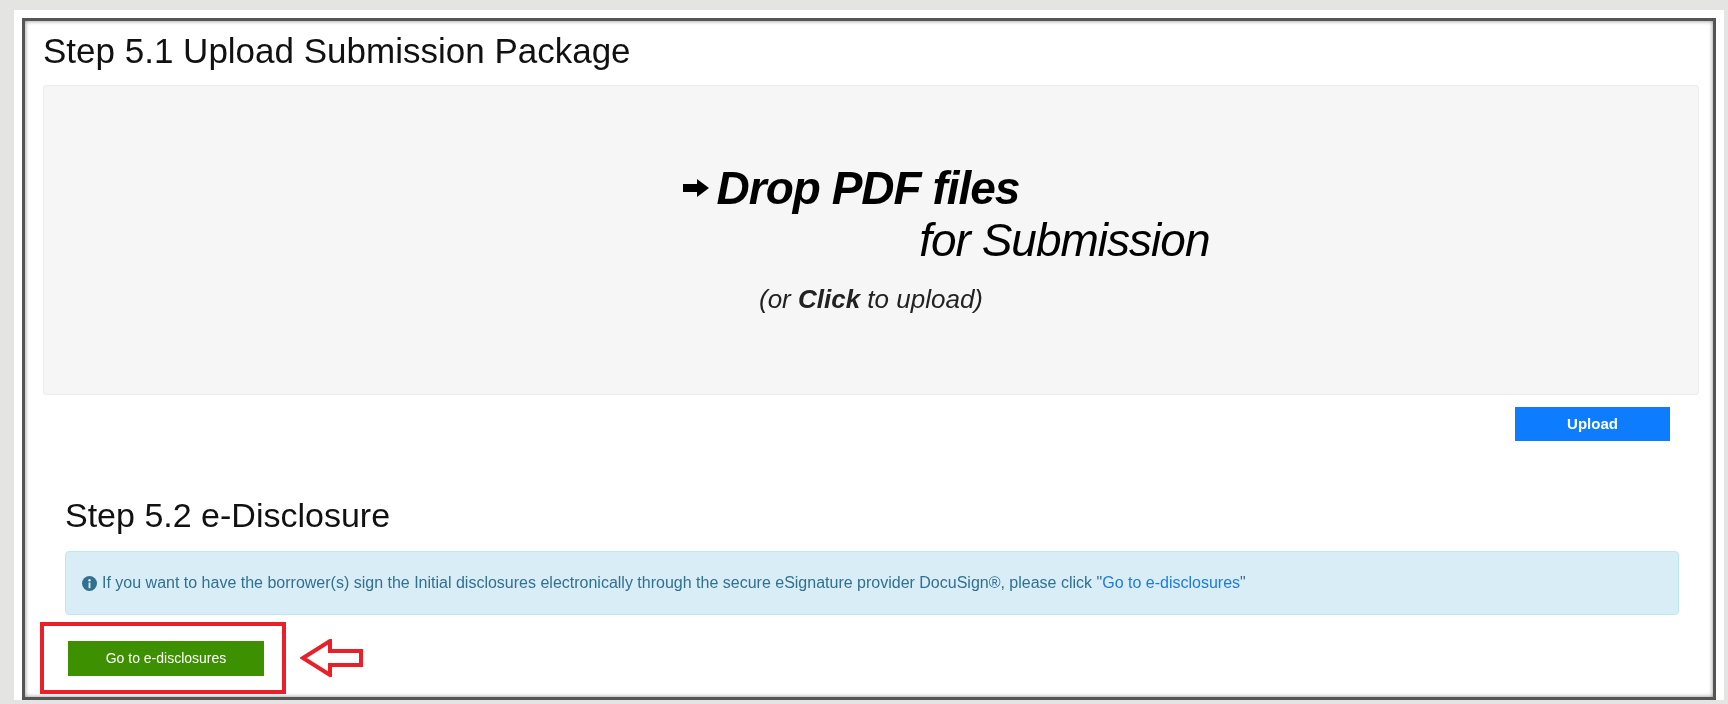  What do you see at coordinates (166, 658) in the screenshot?
I see `disclosures-button: Go to e-disclosures` at bounding box center [166, 658].